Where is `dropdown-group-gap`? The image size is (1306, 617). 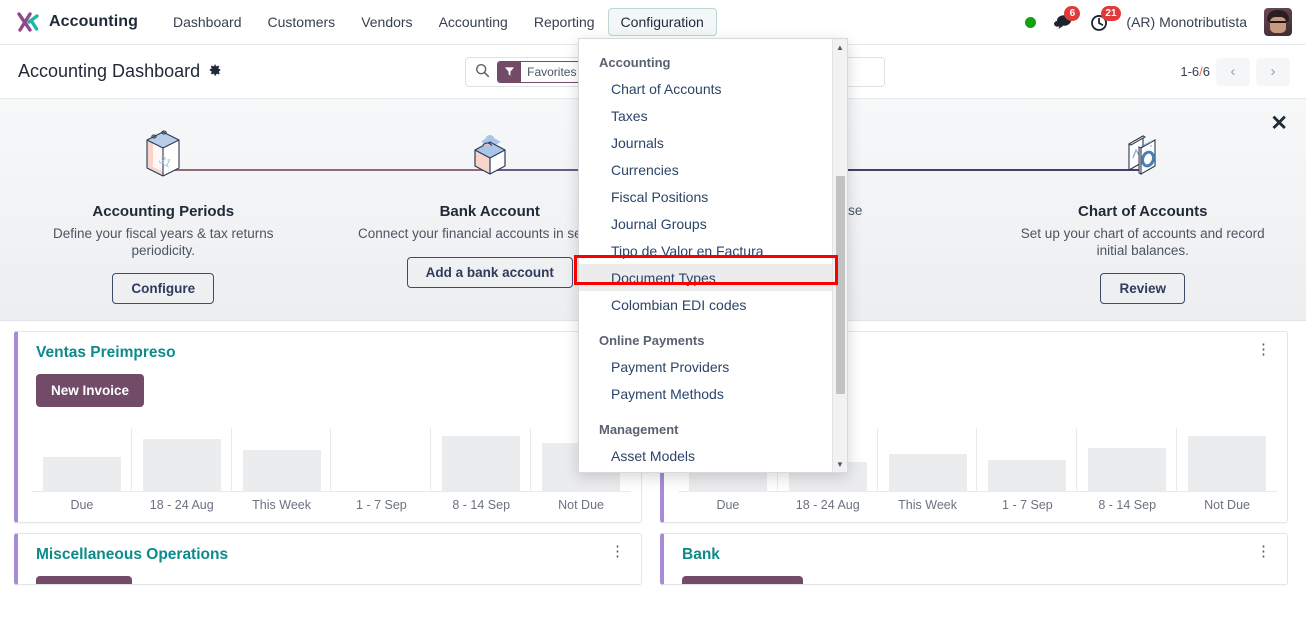 dropdown-group-gap is located at coordinates (705, 323).